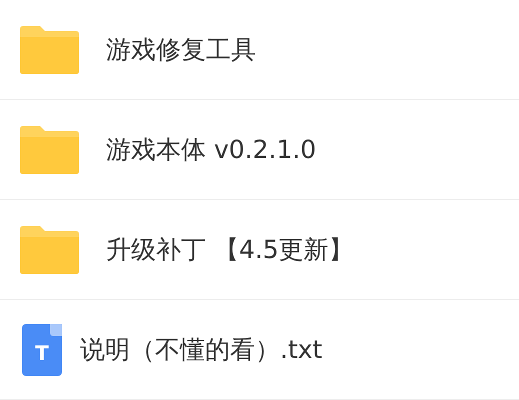 This screenshot has width=519, height=400. I want to click on text-file-icon: T, so click(42, 350).